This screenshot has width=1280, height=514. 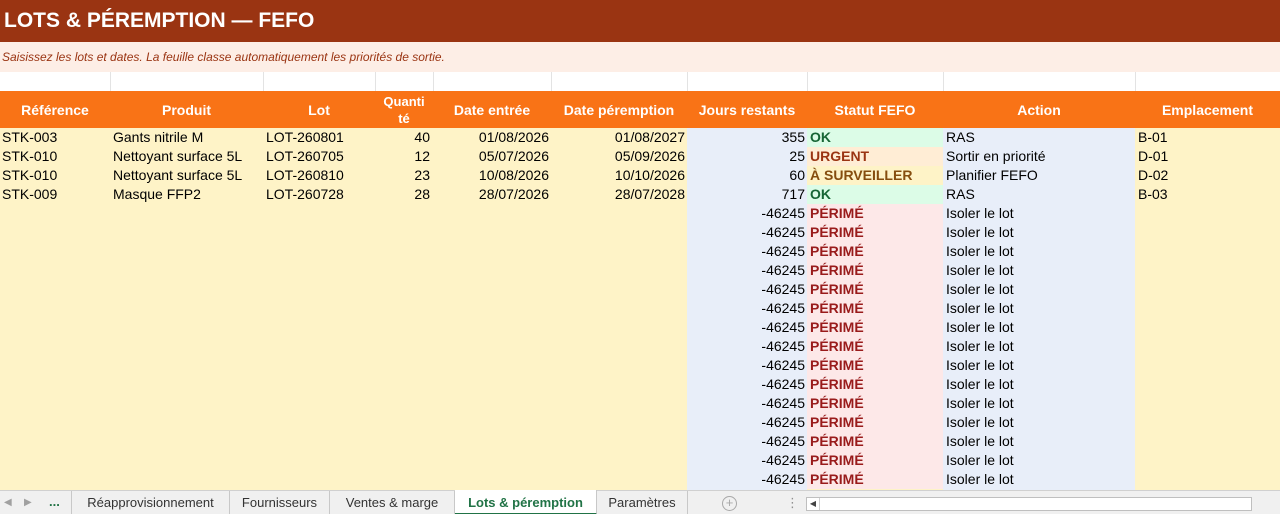 I want to click on cell-statut: OK, so click(x=876, y=137).